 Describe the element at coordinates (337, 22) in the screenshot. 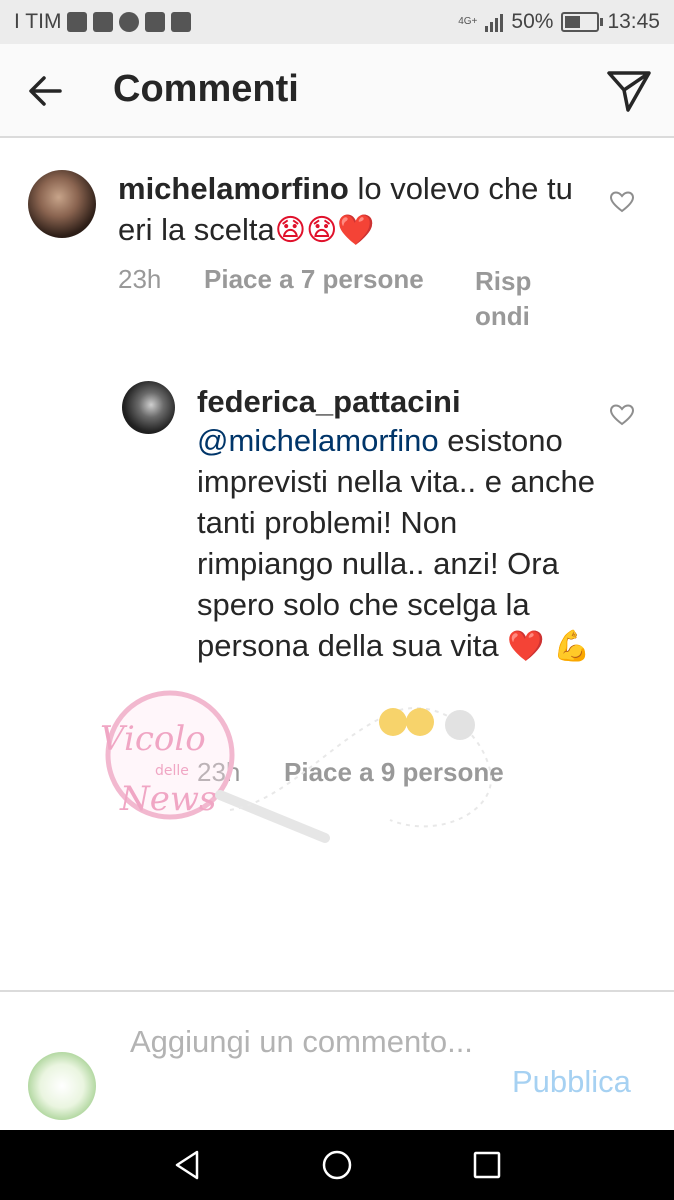

I see `status-bar: I TIM 4G+ 50% 13:45` at that location.